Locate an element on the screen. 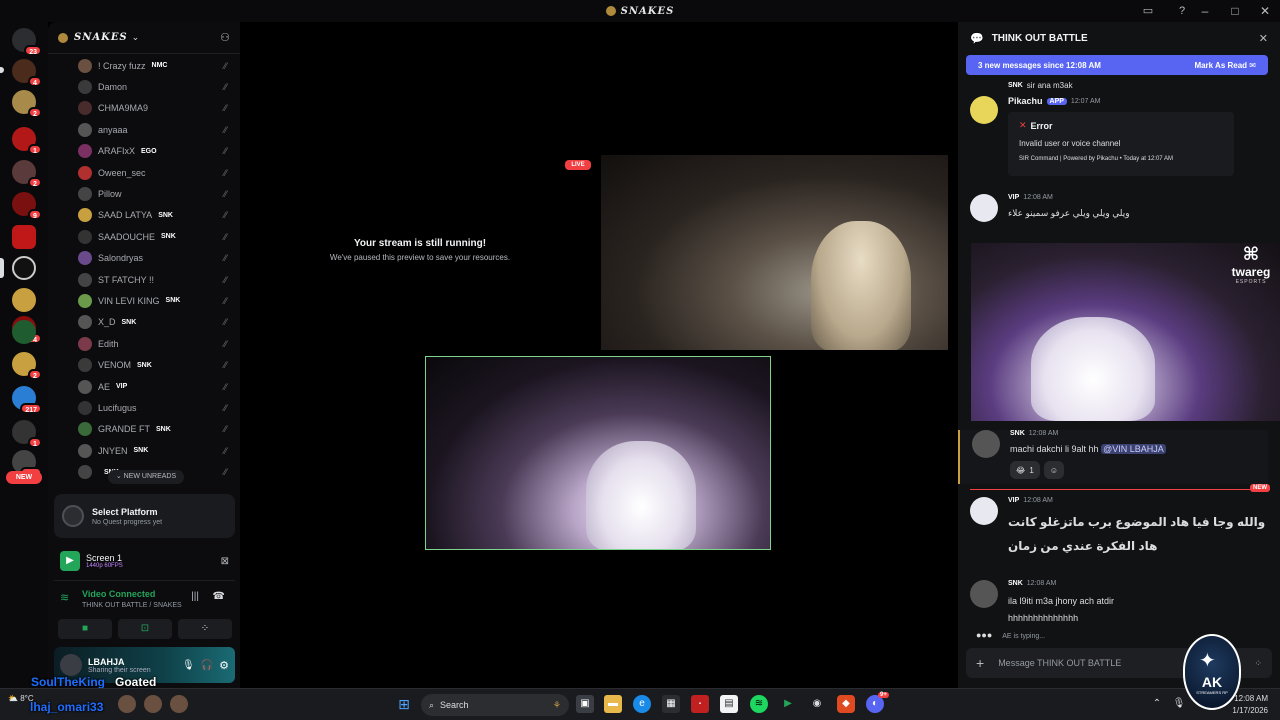 Image resolution: width=1280 pixels, height=720 pixels. server-icon: 9 is located at coordinates (27, 206).